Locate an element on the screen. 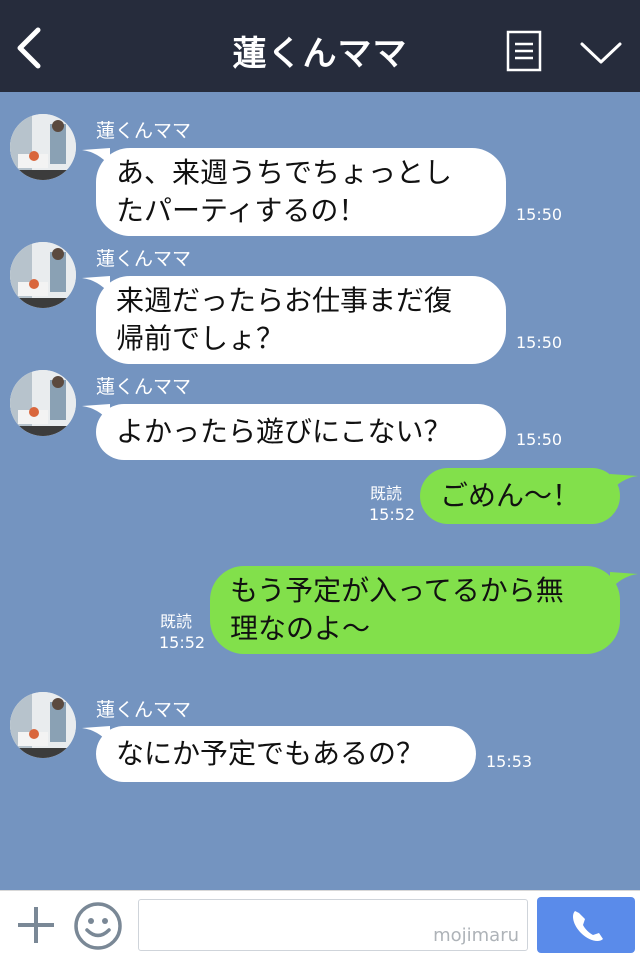  chat-header: 蓮くんママ is located at coordinates (320, 46).